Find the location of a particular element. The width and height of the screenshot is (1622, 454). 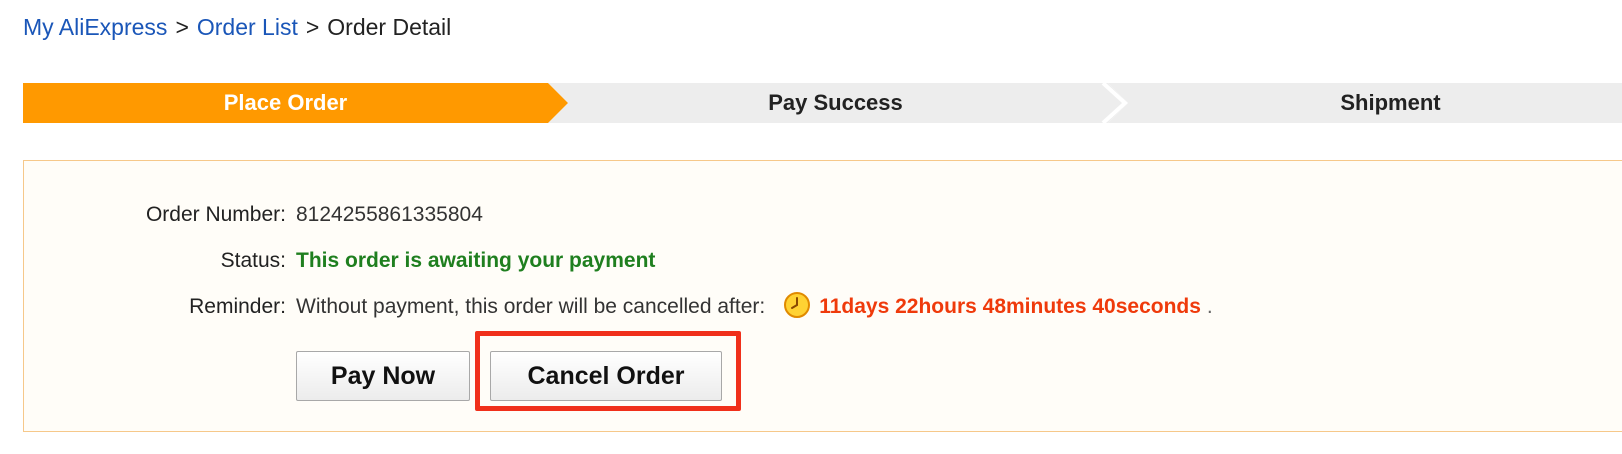

breadcrumb: My AliExpress > Order List > Order Detail is located at coordinates (237, 27).